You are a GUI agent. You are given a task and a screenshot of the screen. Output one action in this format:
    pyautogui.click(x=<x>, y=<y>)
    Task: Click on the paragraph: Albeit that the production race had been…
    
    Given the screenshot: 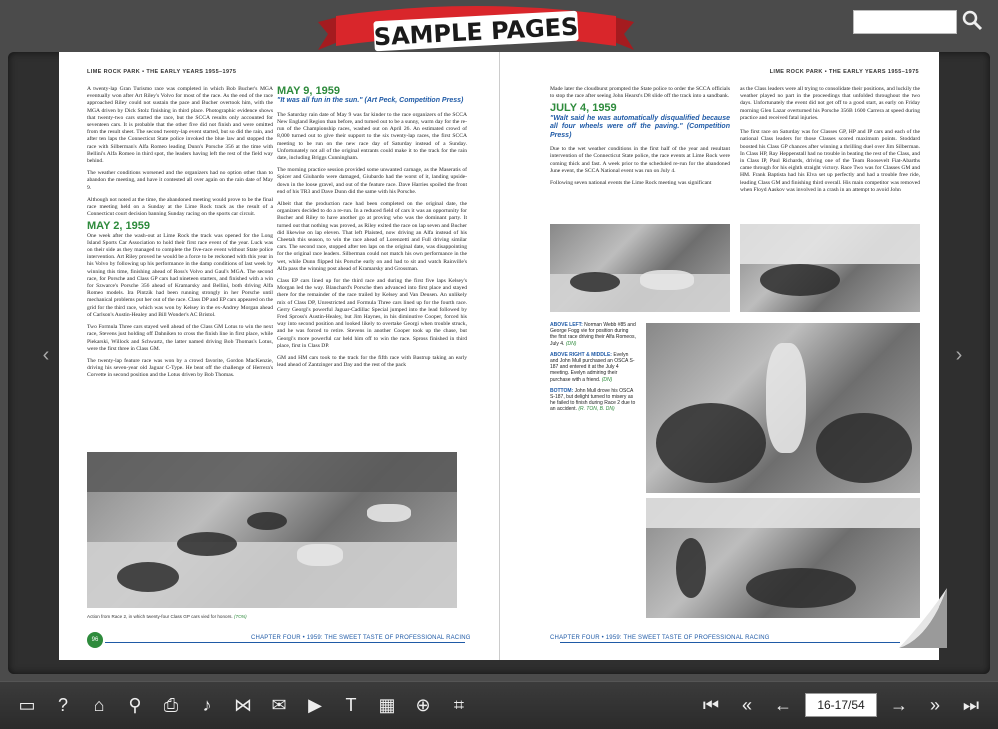 What is the action you would take?
    pyautogui.click(x=372, y=236)
    